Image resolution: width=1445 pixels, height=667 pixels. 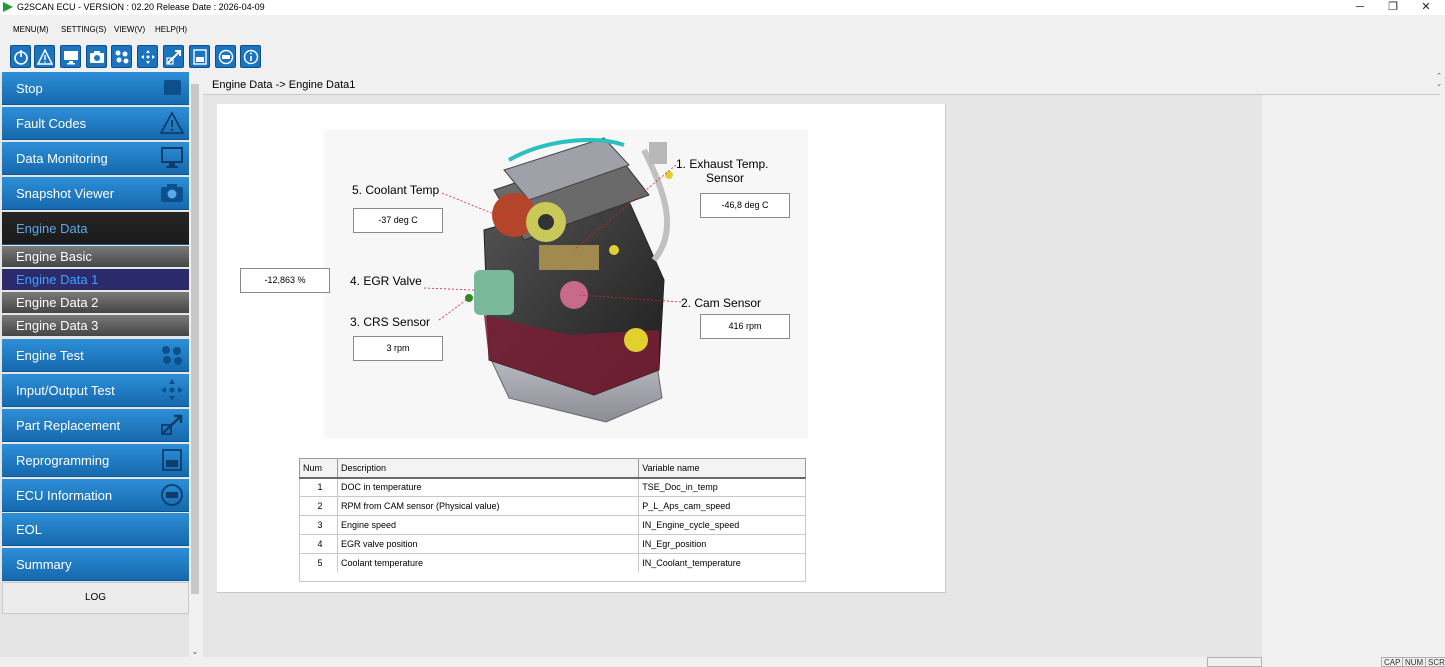 What do you see at coordinates (68, 425) in the screenshot?
I see `sidebar-item-label: Part Replacement` at bounding box center [68, 425].